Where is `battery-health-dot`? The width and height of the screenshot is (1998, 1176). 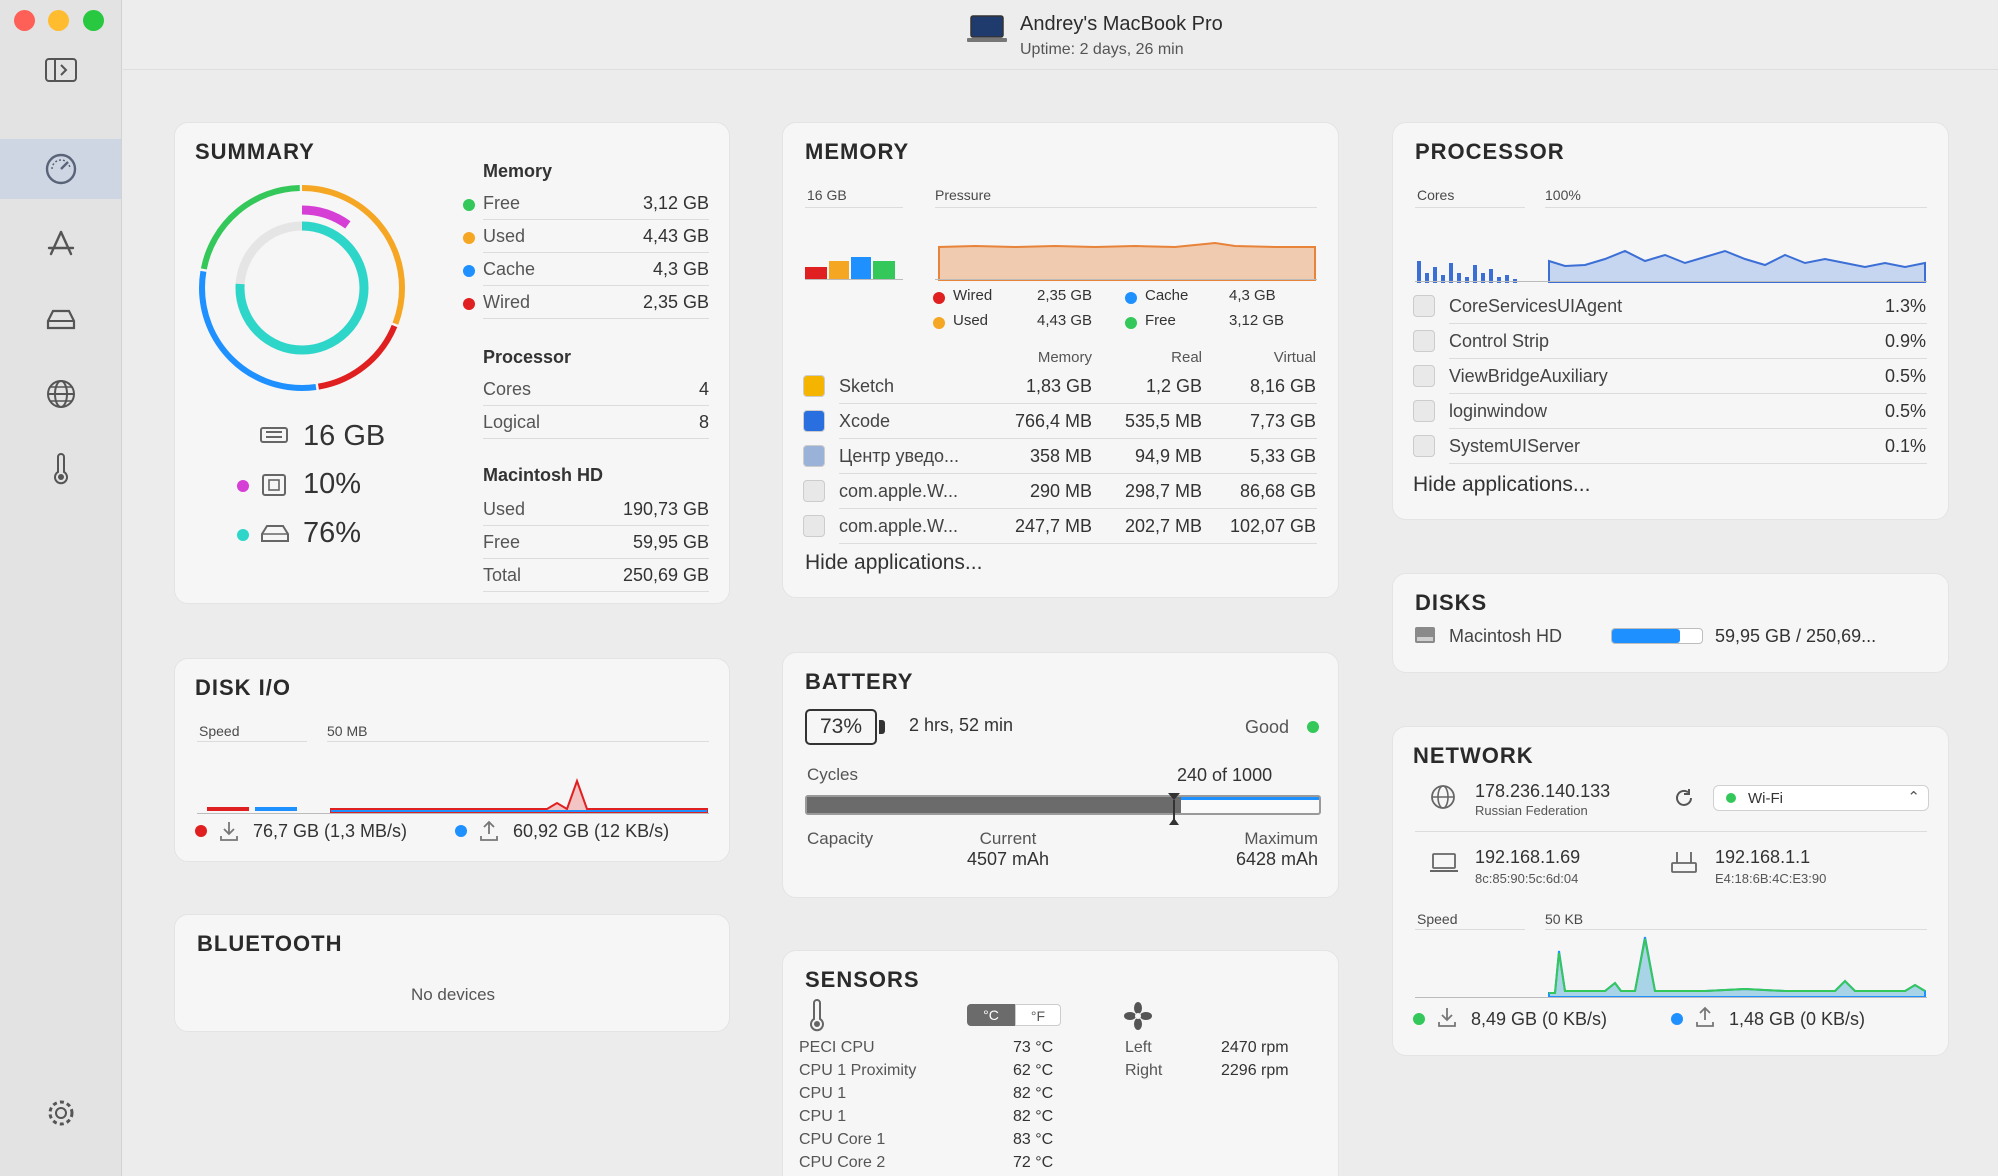
battery-health-dot is located at coordinates (1313, 727).